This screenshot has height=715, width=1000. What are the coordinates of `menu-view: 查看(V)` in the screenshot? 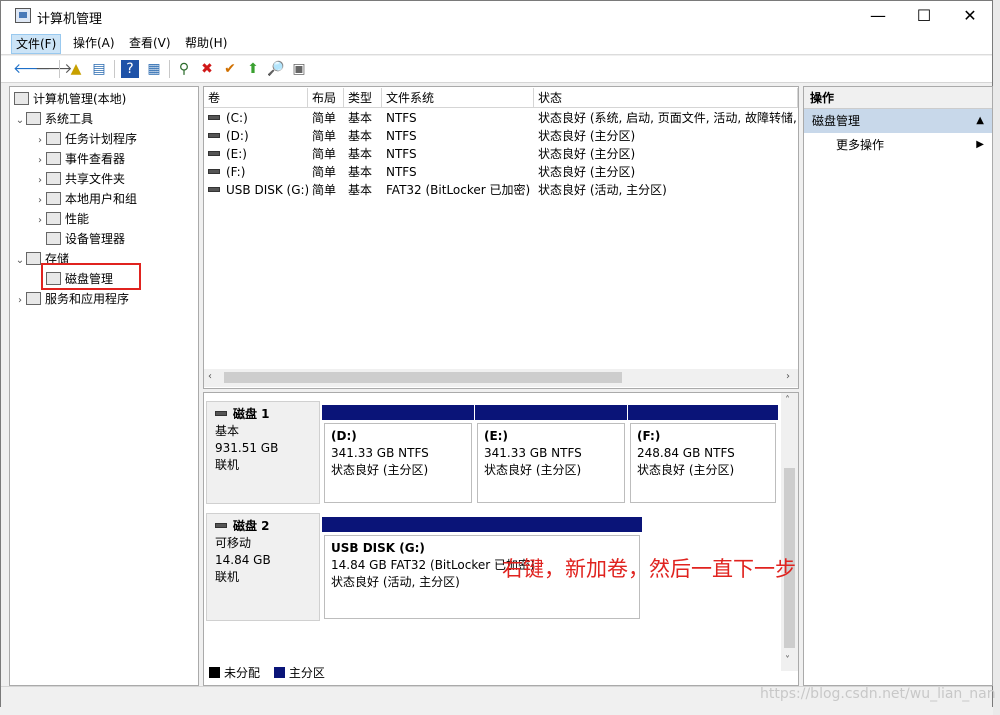 It's located at (150, 44).